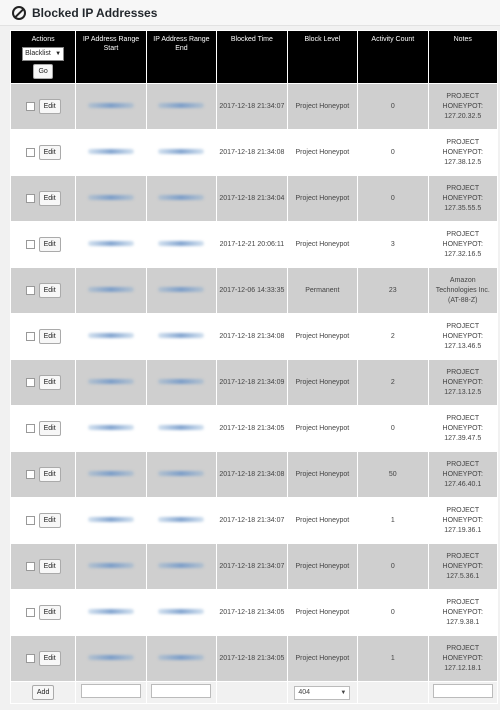  What do you see at coordinates (252, 244) in the screenshot?
I see `blocked-time-cell: 2017-12-21 20:06:11` at bounding box center [252, 244].